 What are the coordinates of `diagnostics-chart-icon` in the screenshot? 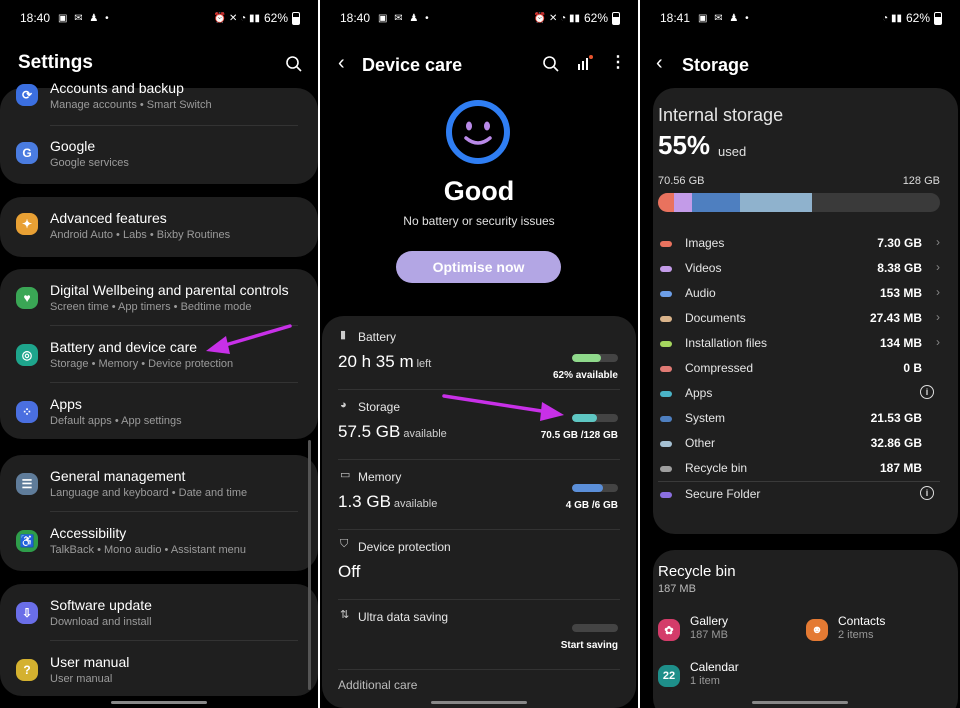 It's located at (585, 63).